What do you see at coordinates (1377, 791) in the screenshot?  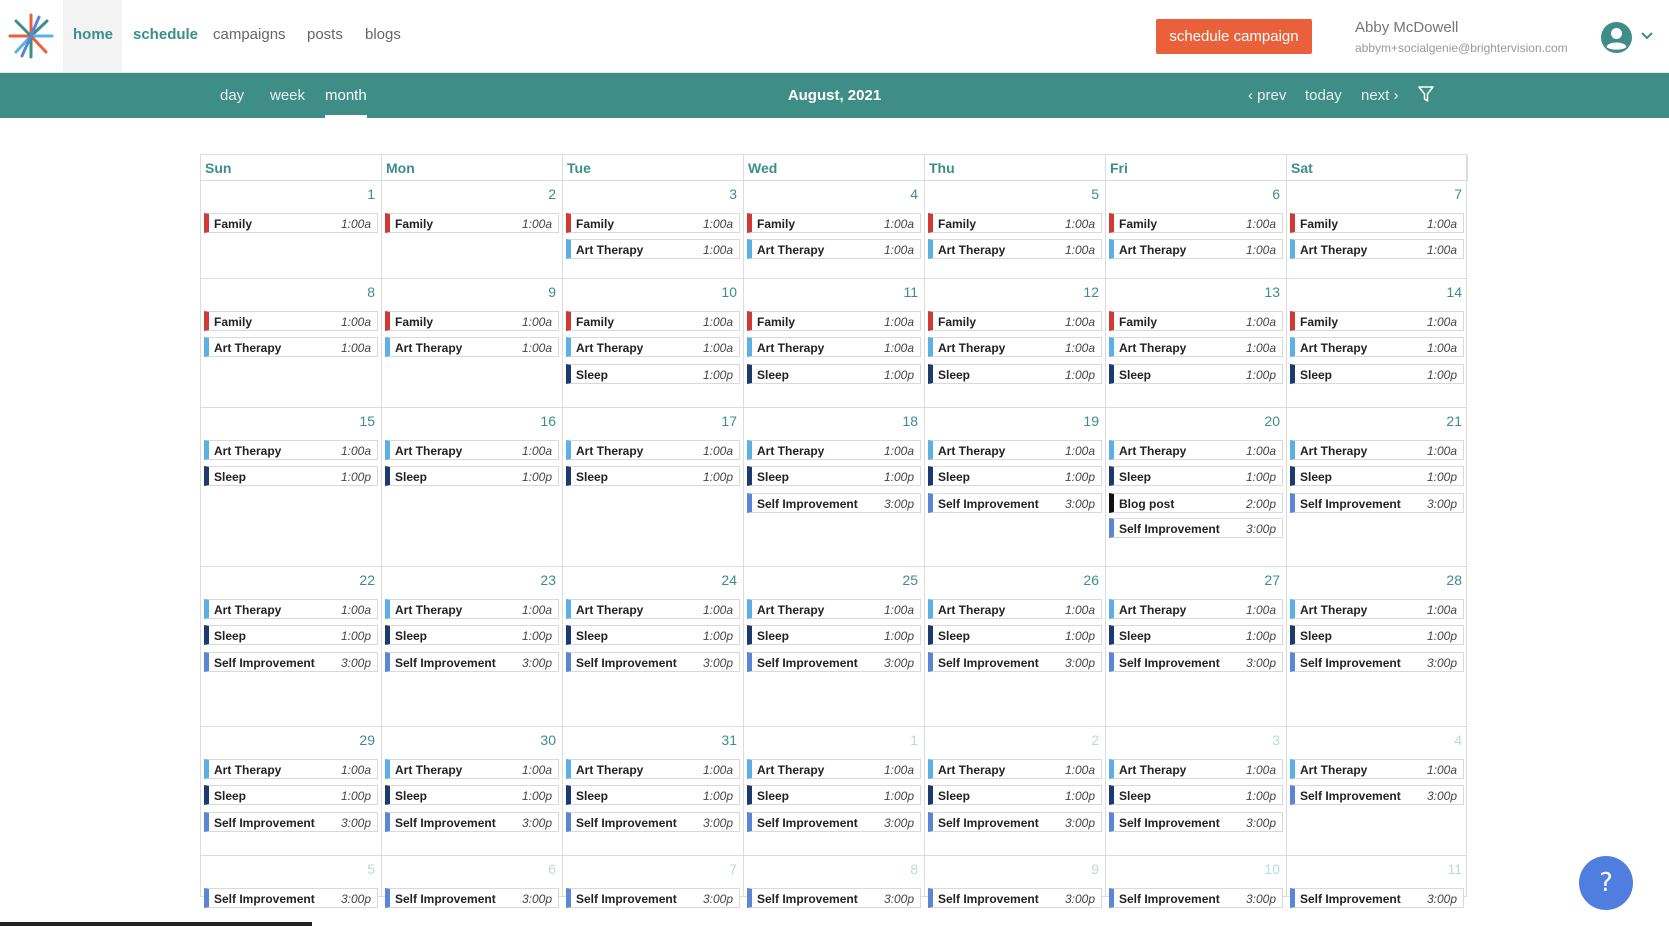 I see `day-cell: 4 Art Therapy 1:00a Self Improvement 3:00p` at bounding box center [1377, 791].